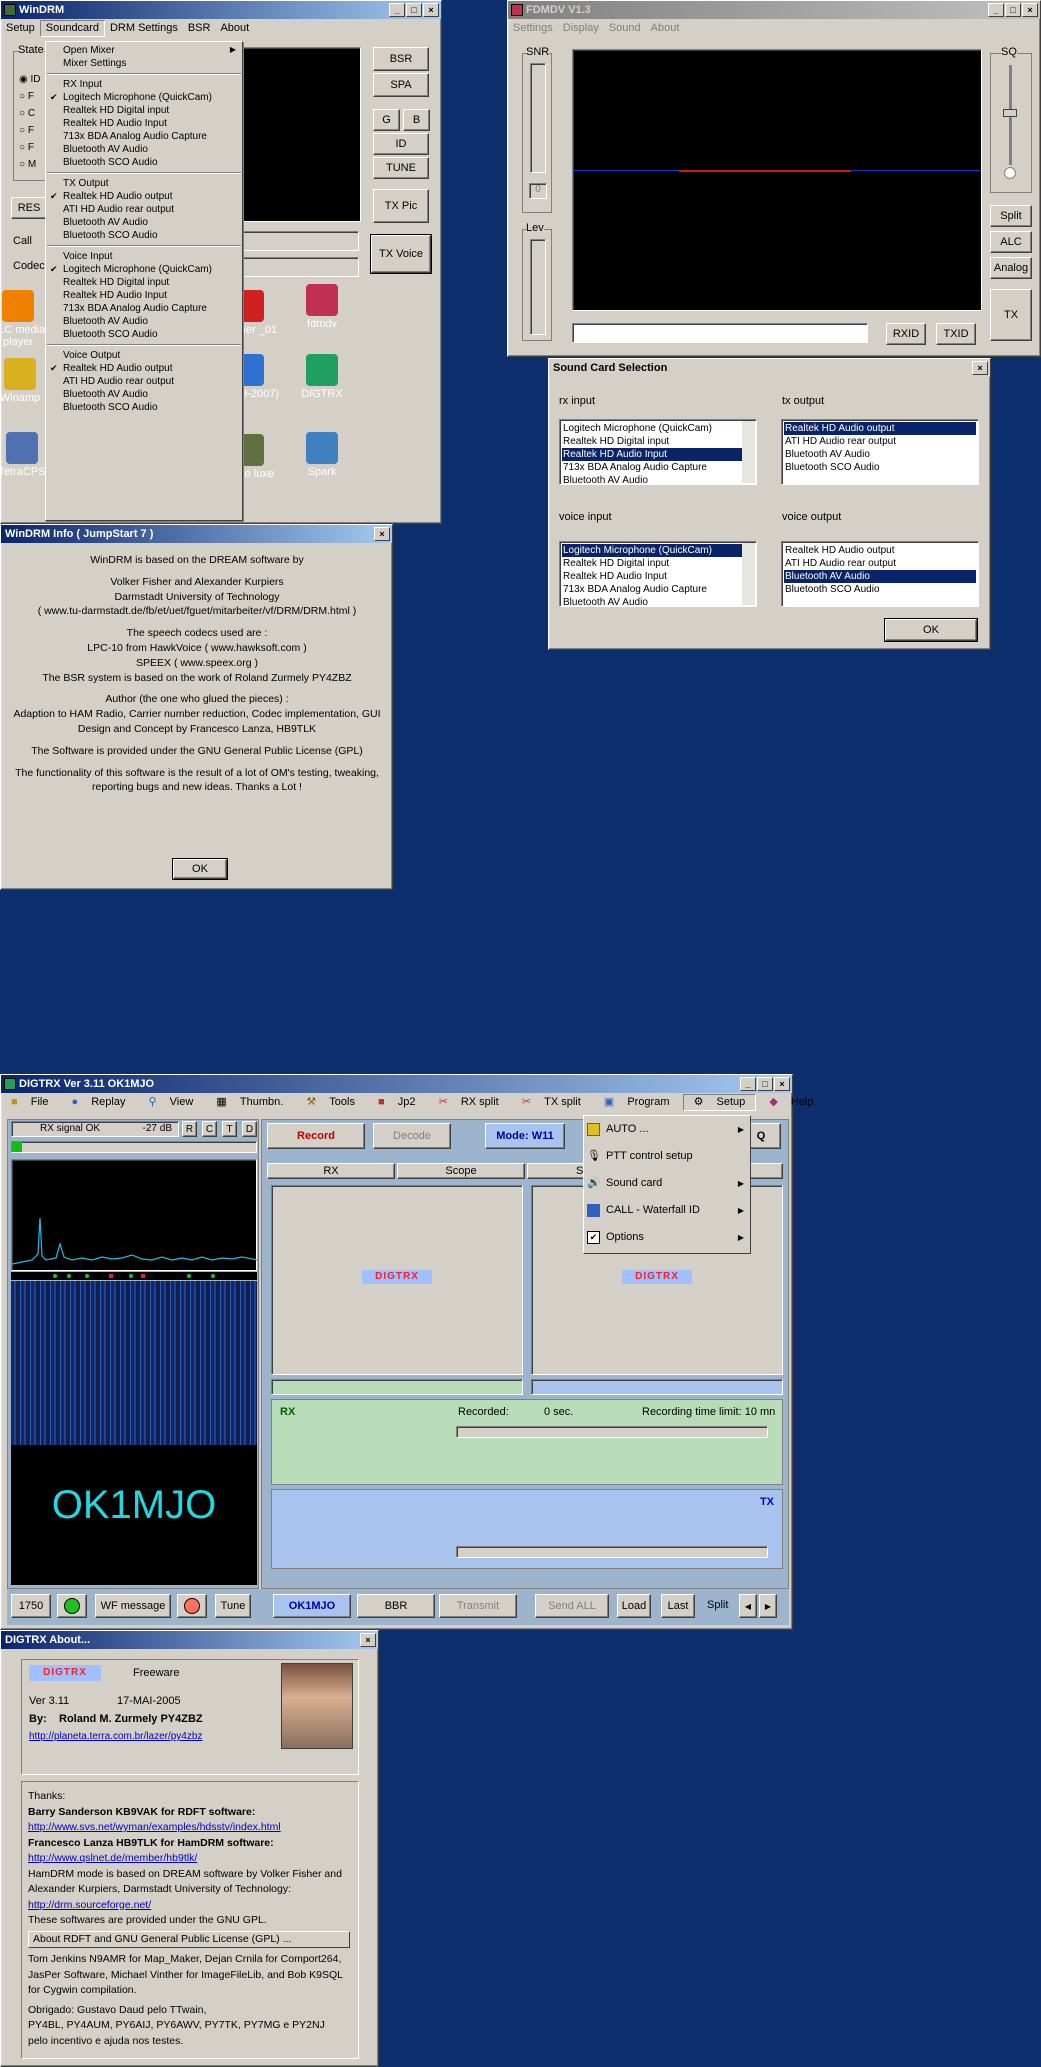  I want to click on tune-button: Tune, so click(233, 1606).